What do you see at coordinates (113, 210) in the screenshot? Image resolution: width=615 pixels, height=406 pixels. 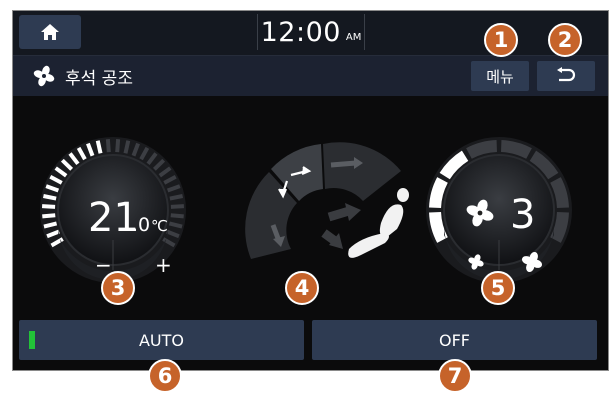 I see `temperature-dial: 21 .0 ℃ − +` at bounding box center [113, 210].